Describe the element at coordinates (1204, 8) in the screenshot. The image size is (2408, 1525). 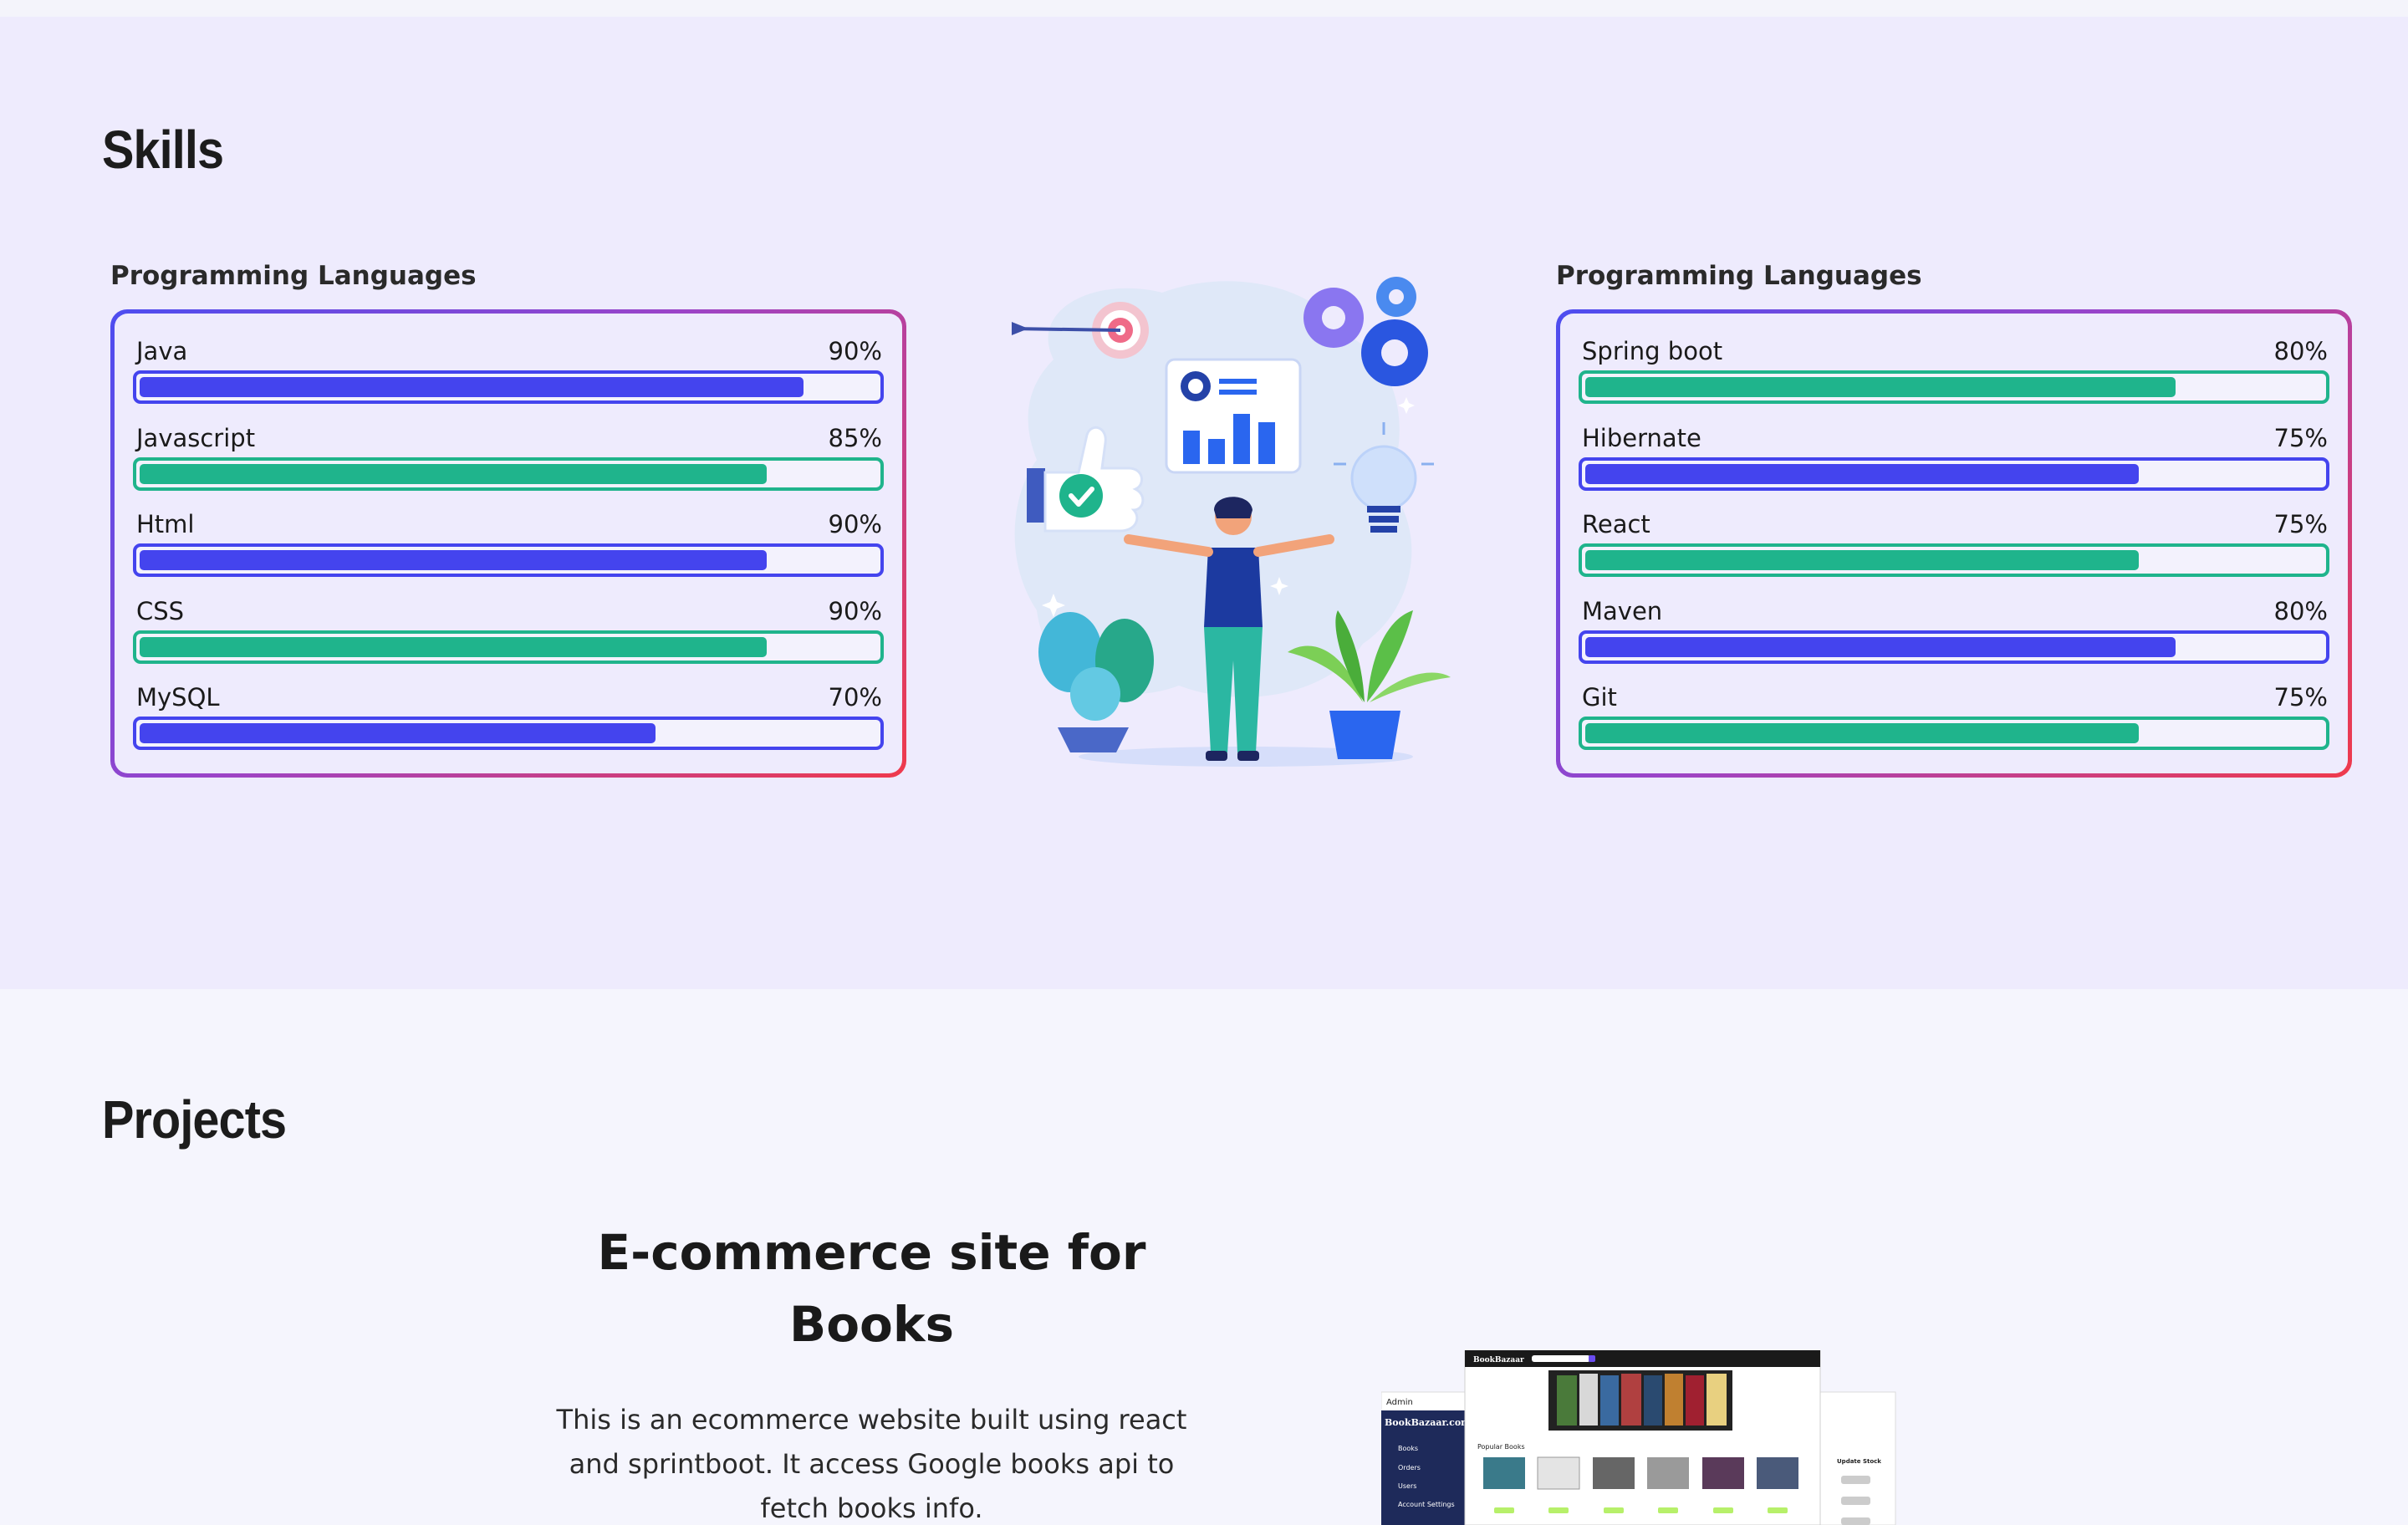
I see `top-strip` at that location.